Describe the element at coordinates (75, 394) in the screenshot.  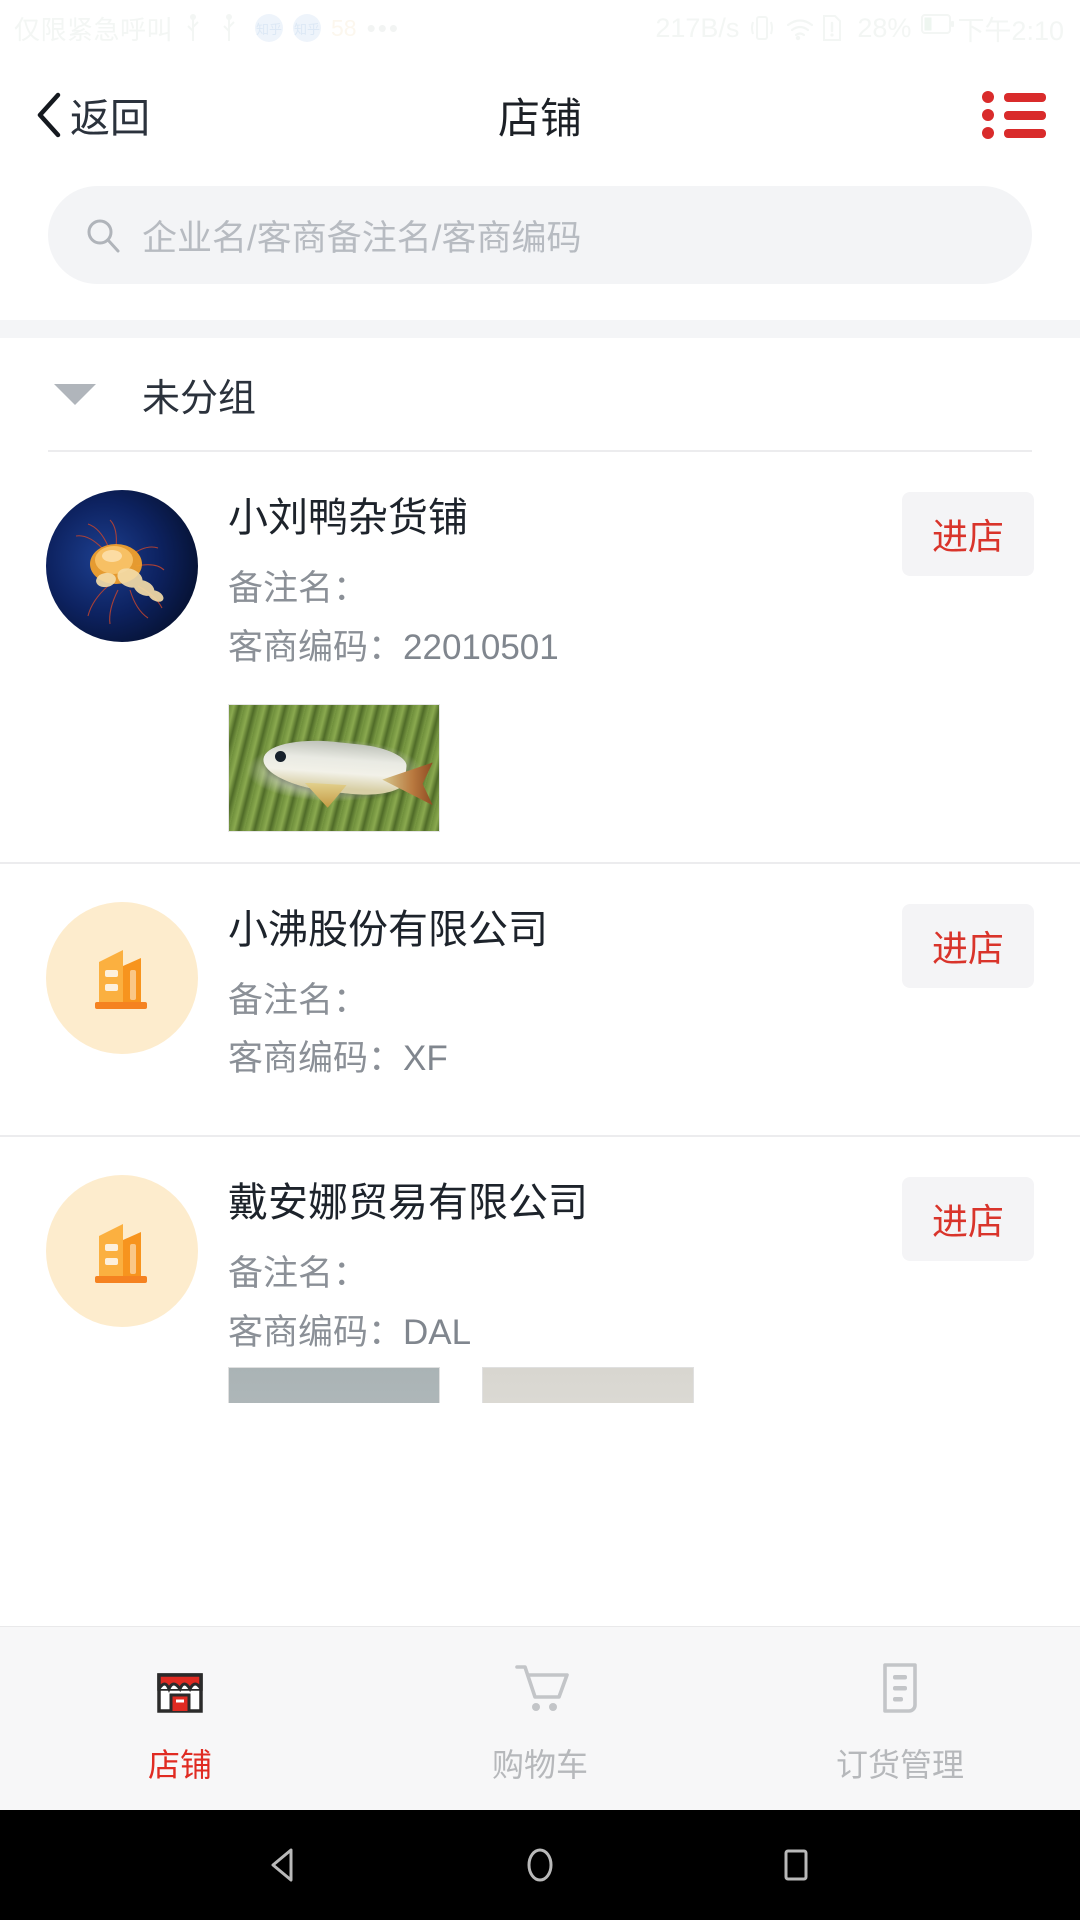
I see `chevron-down-icon` at that location.